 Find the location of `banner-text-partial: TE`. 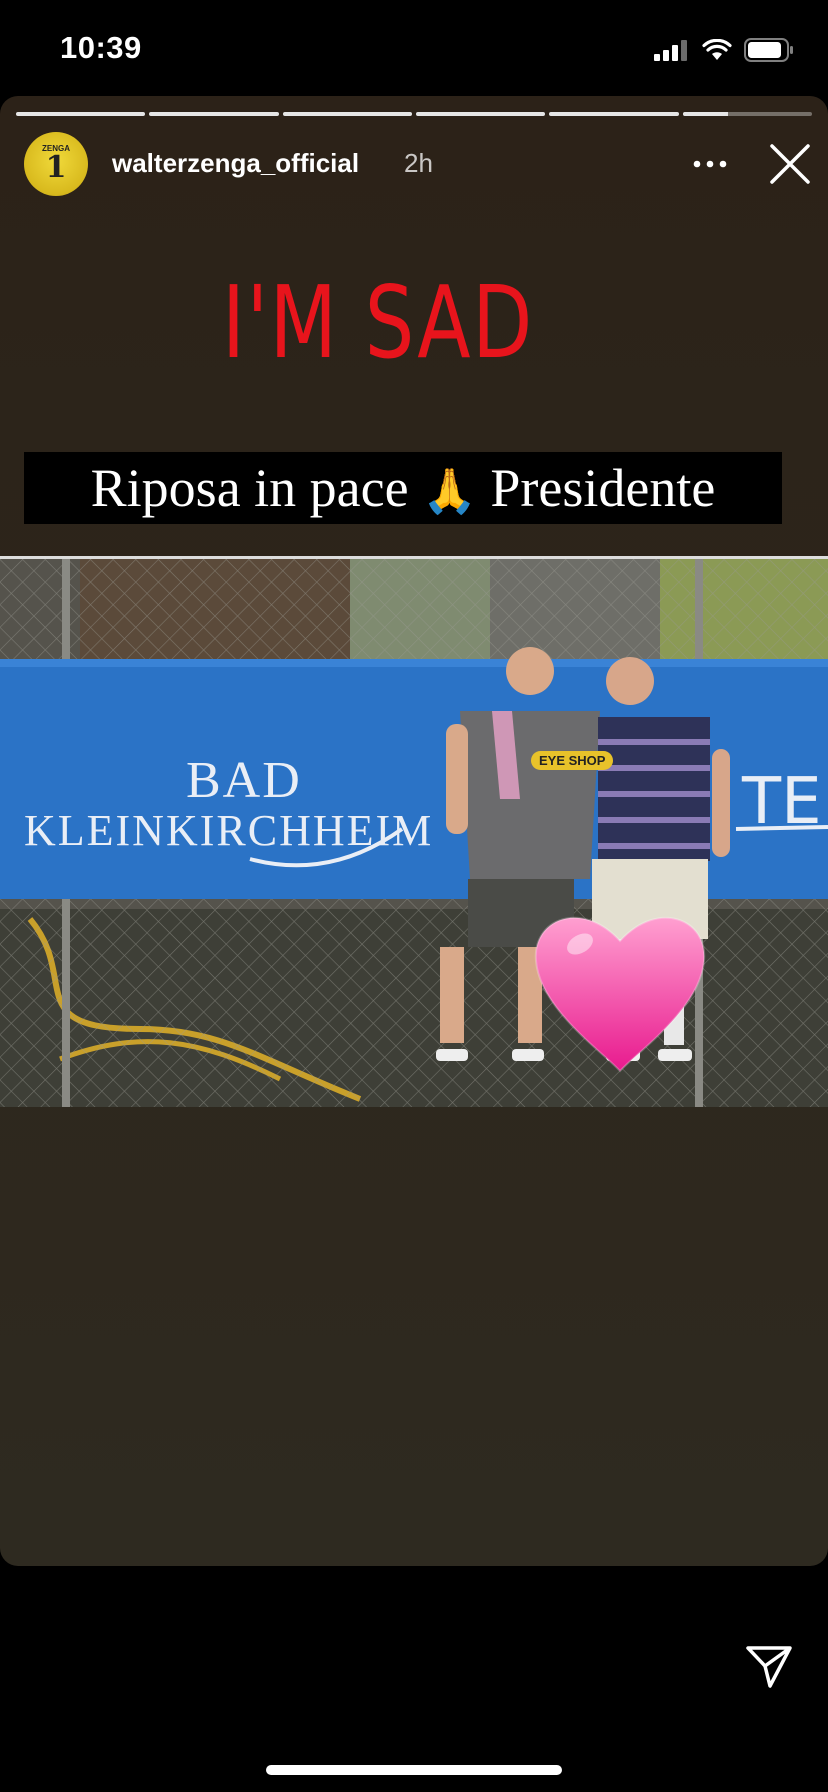

banner-text-partial: TE is located at coordinates (782, 802).